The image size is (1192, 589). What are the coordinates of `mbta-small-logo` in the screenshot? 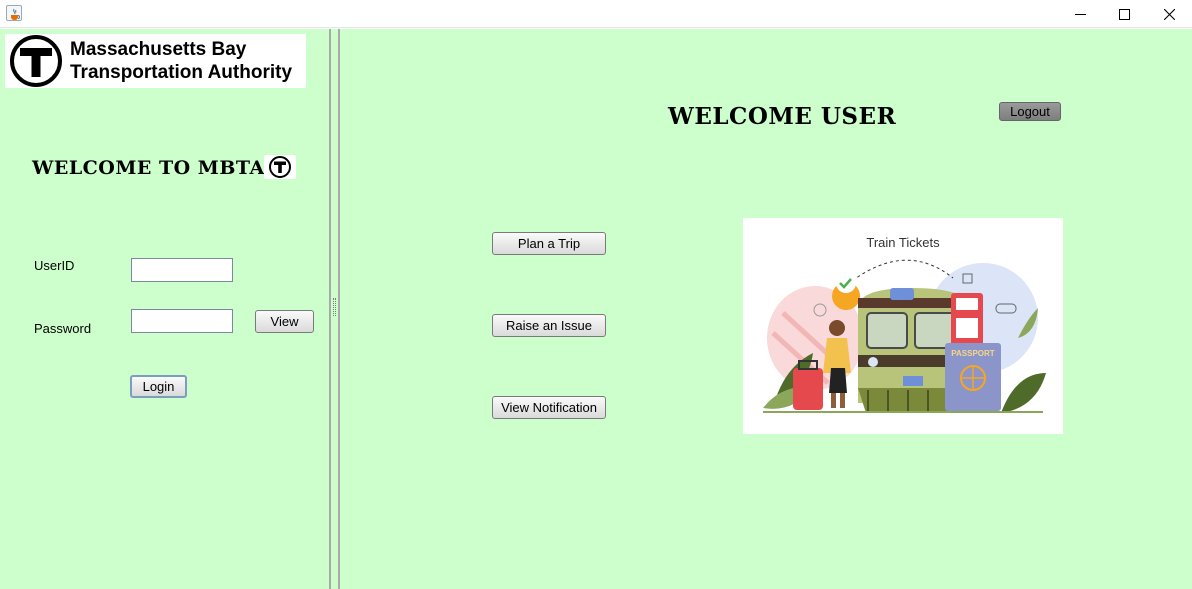 It's located at (280, 167).